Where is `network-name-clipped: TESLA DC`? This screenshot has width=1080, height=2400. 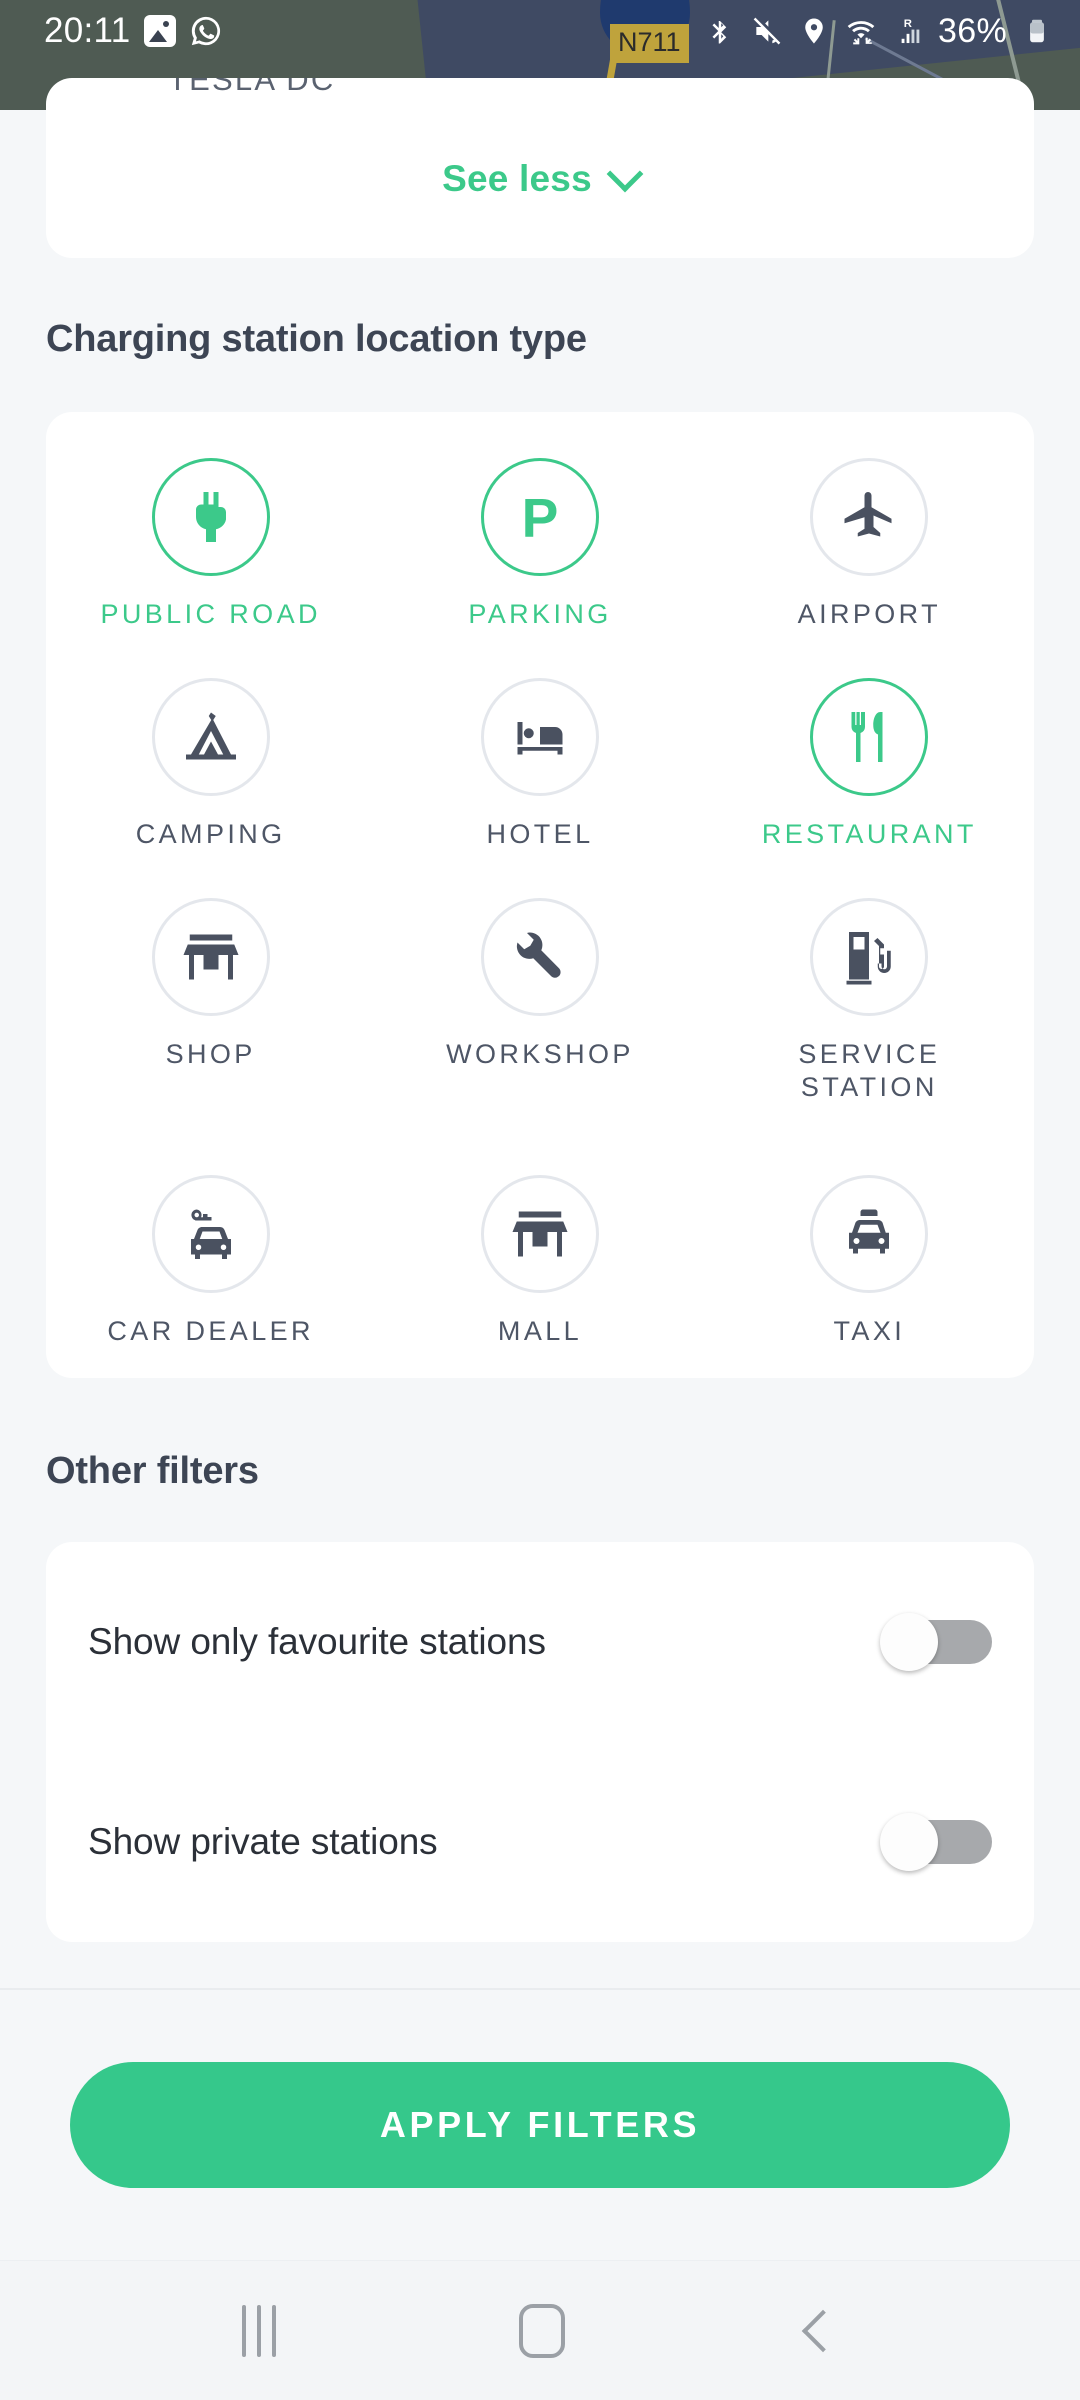
network-name-clipped: TESLA DC is located at coordinates (252, 87).